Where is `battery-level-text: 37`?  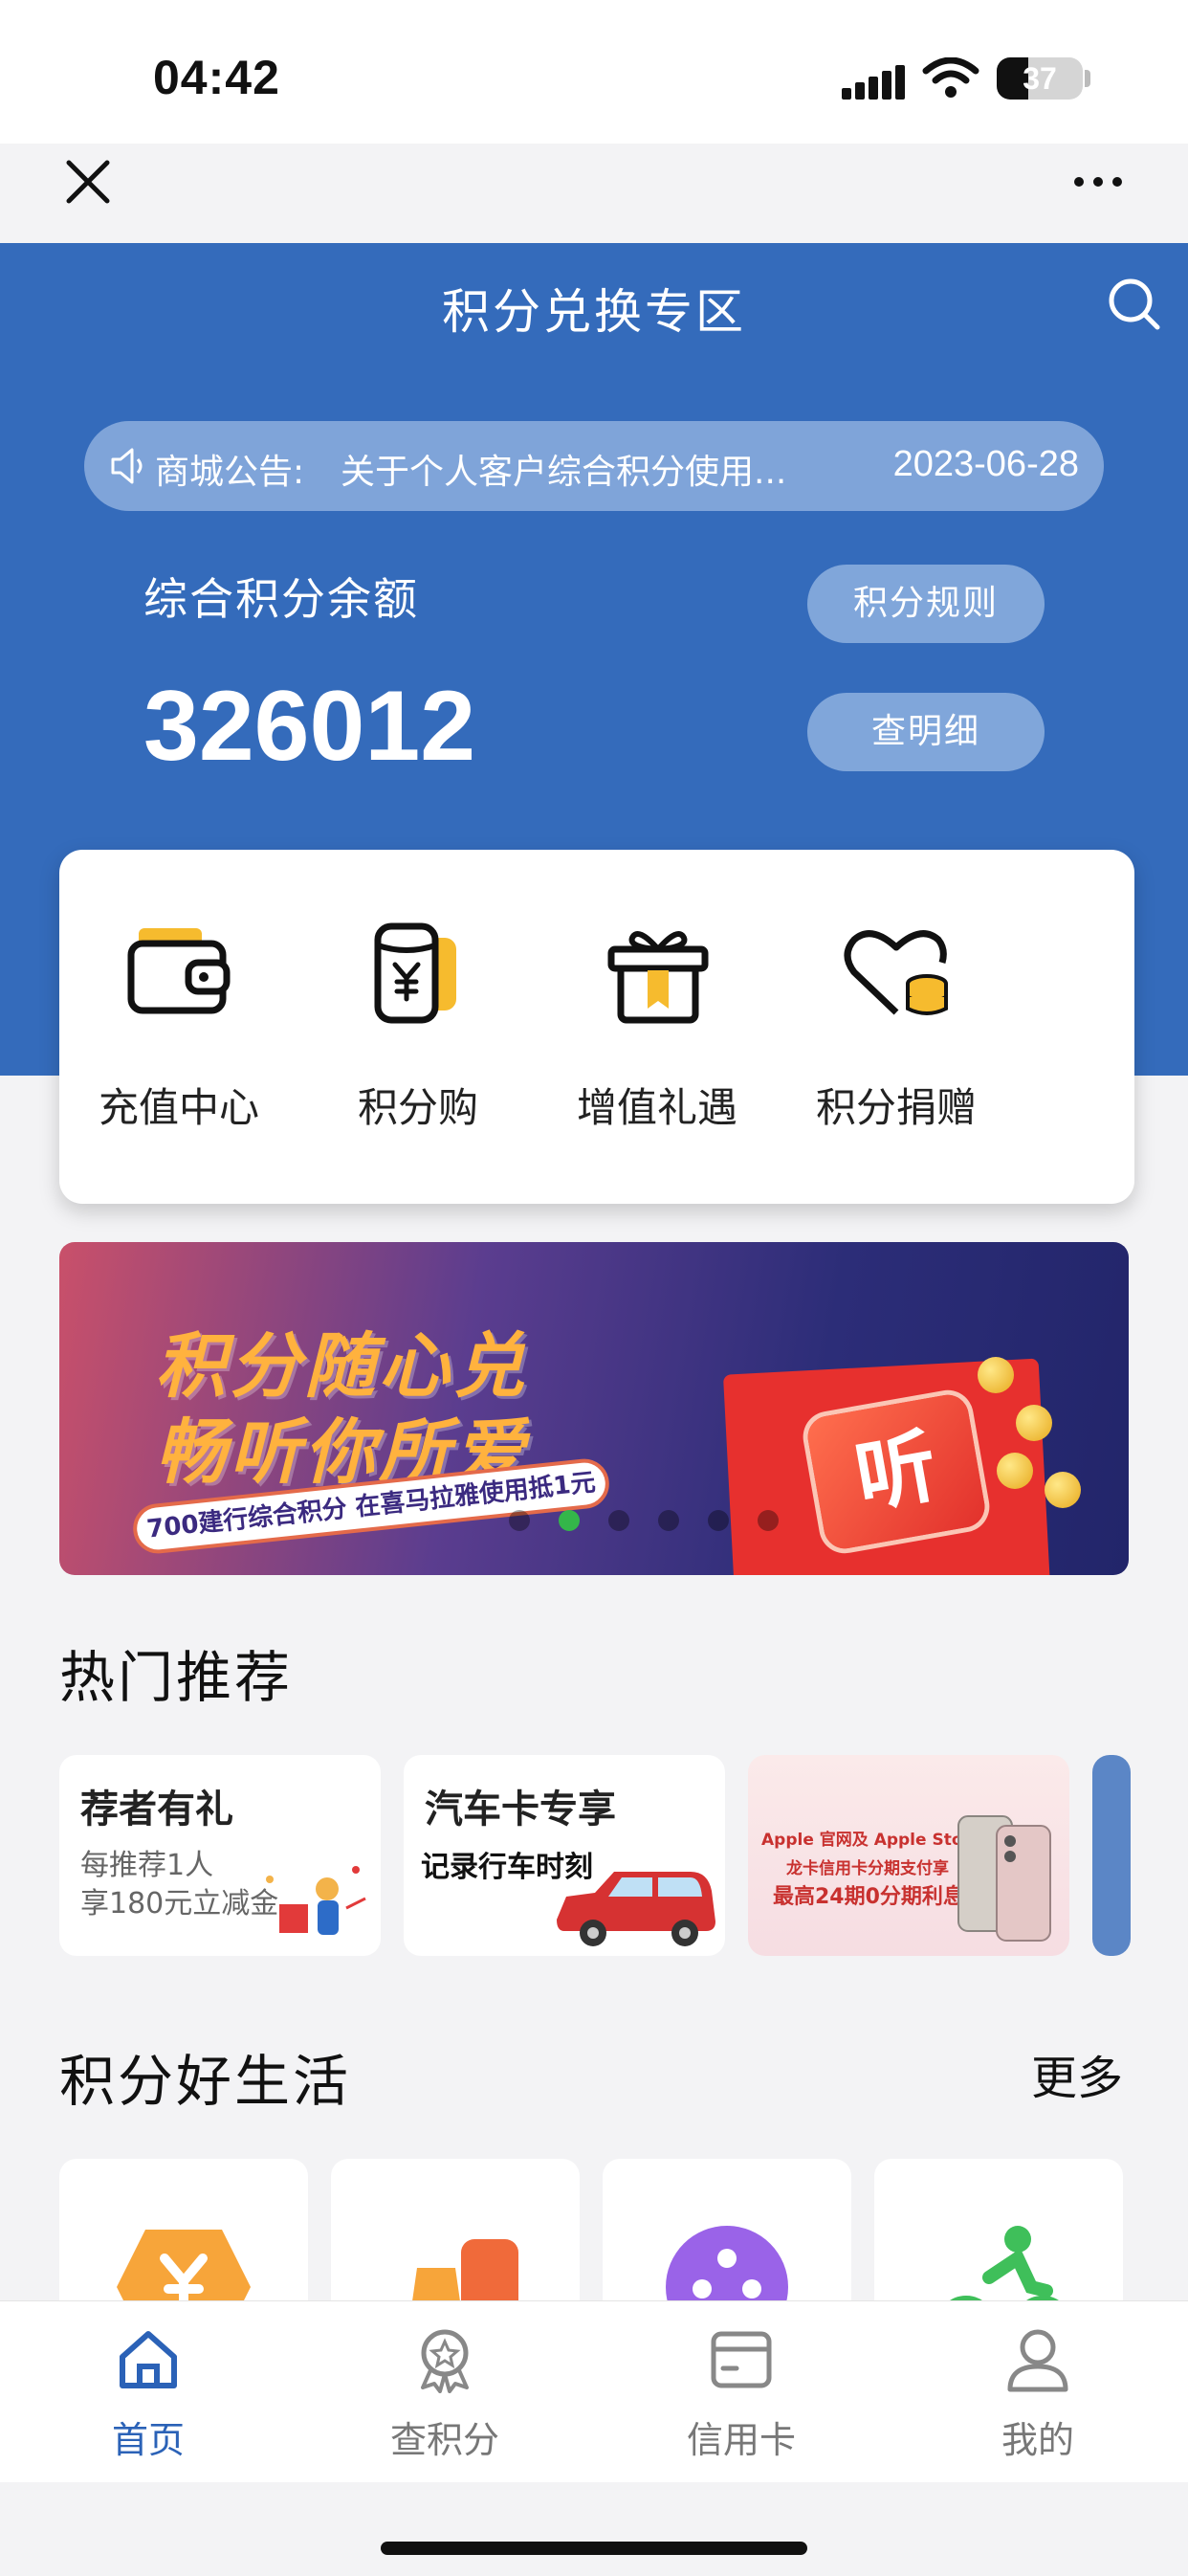 battery-level-text: 37 is located at coordinates (1040, 78).